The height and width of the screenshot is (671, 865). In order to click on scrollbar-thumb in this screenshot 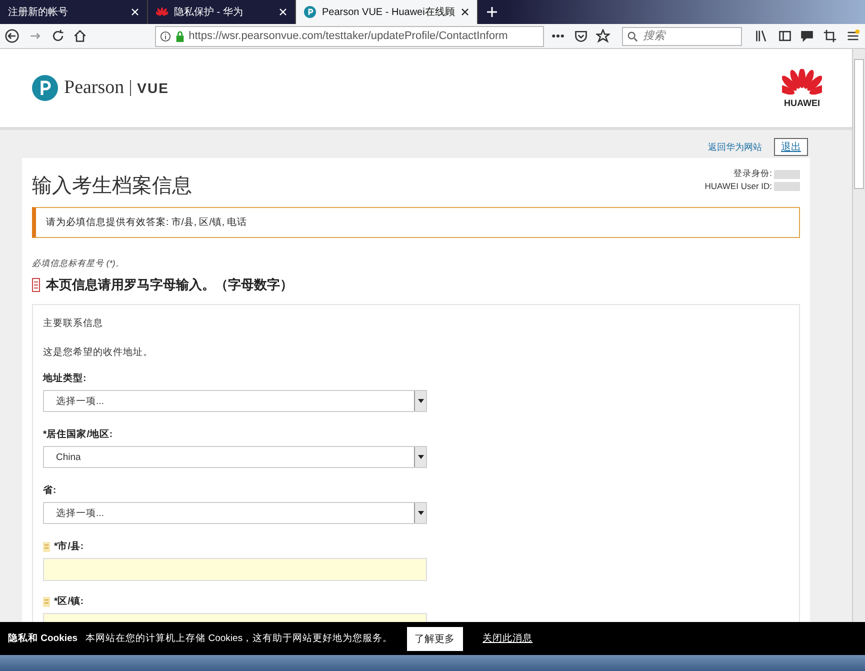, I will do `click(859, 124)`.